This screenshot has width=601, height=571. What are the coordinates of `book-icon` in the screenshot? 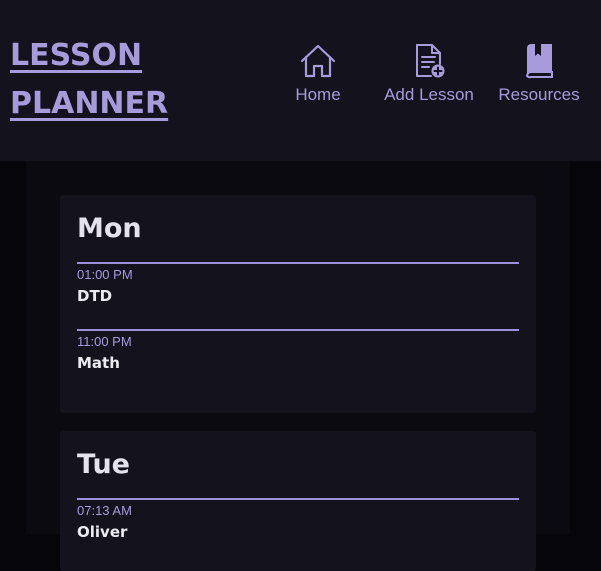 It's located at (539, 61).